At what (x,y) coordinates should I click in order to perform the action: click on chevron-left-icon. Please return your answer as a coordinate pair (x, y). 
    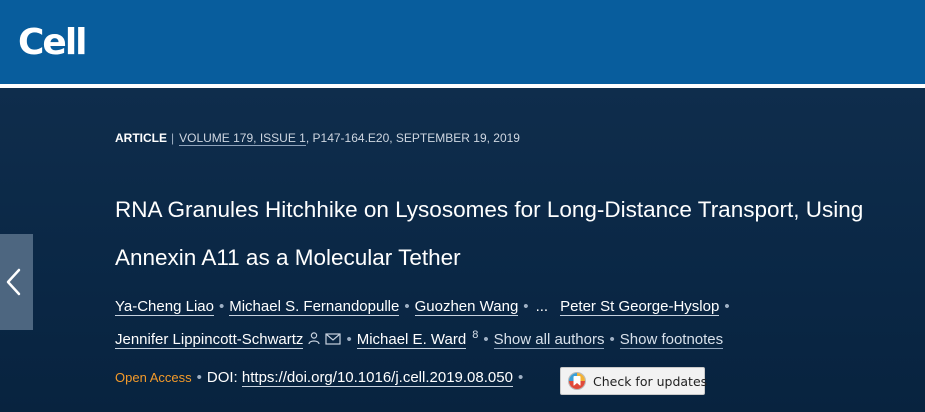
    Looking at the image, I should click on (13, 282).